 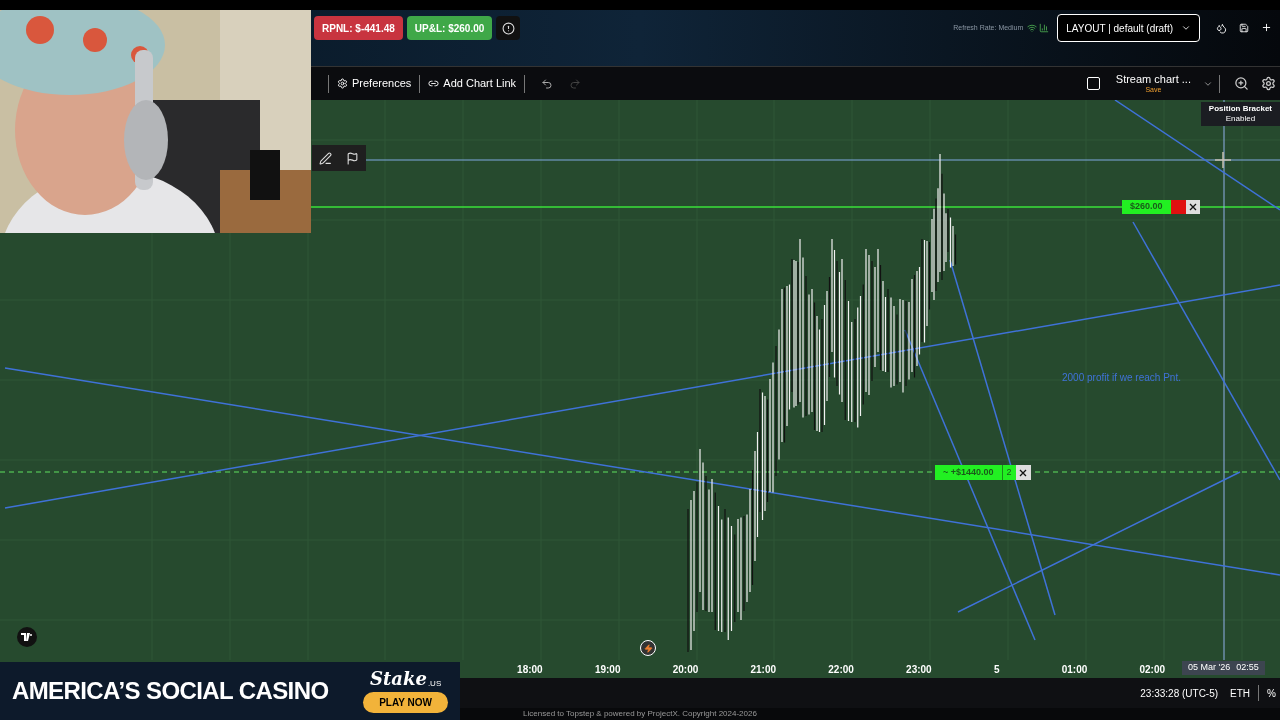 What do you see at coordinates (352, 158) in the screenshot?
I see `flag-tool-icon` at bounding box center [352, 158].